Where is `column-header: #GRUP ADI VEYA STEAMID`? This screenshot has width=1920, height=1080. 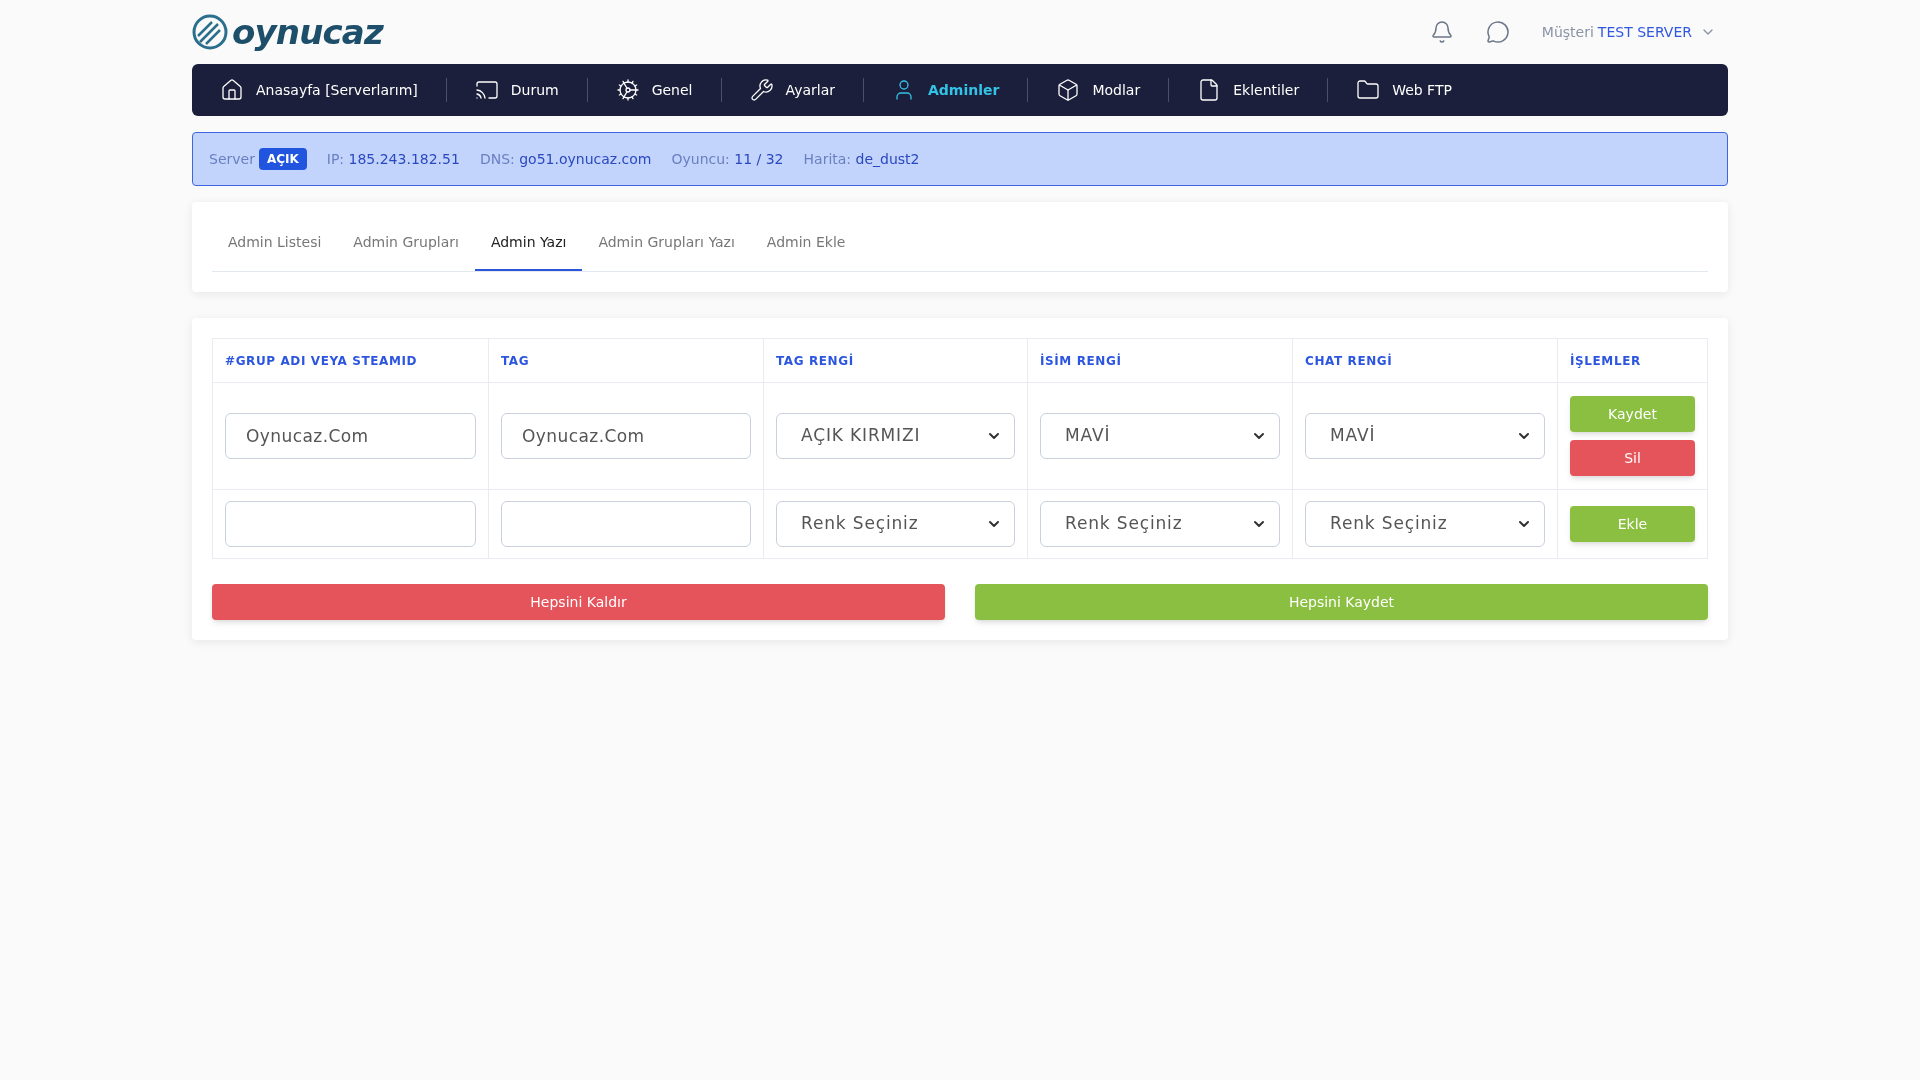
column-header: #GRUP ADI VEYA STEAMID is located at coordinates (350, 360).